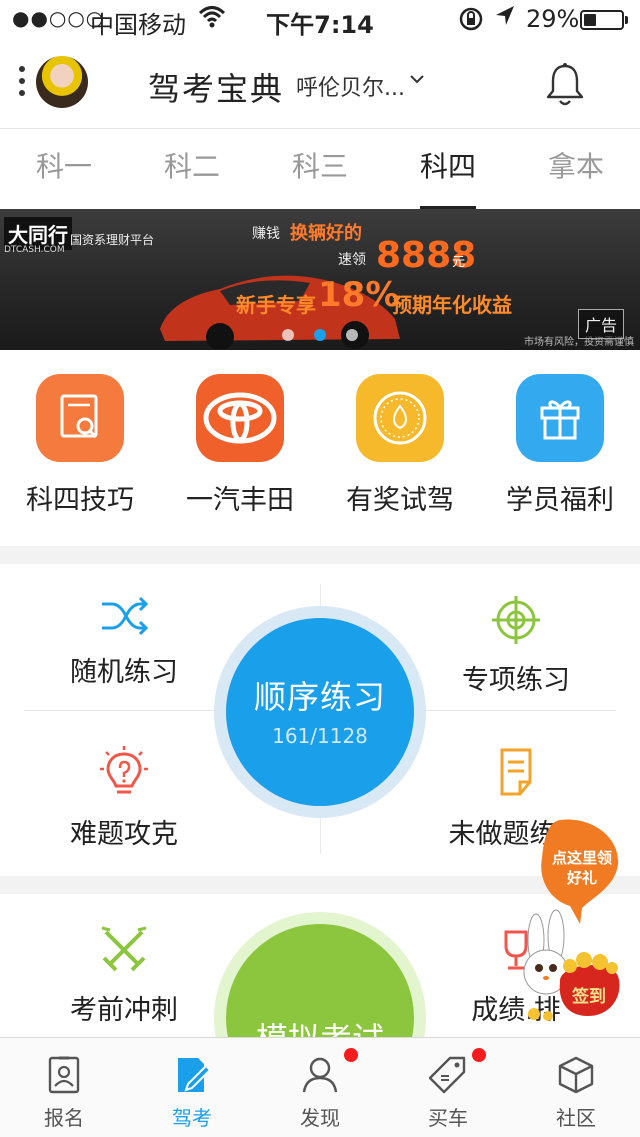 The image size is (640, 1137). I want to click on target-icon, so click(516, 620).